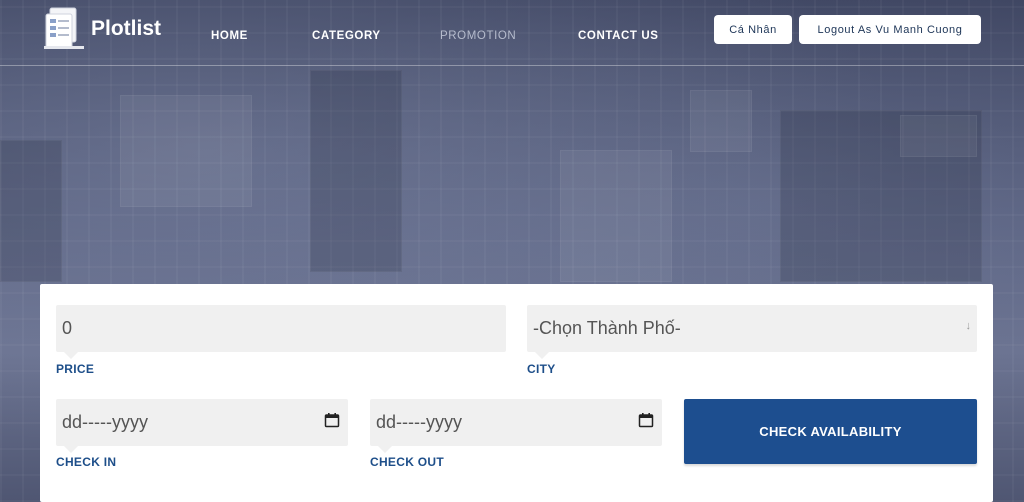 This screenshot has width=1024, height=502. I want to click on nav-category: CATEGORY, so click(346, 36).